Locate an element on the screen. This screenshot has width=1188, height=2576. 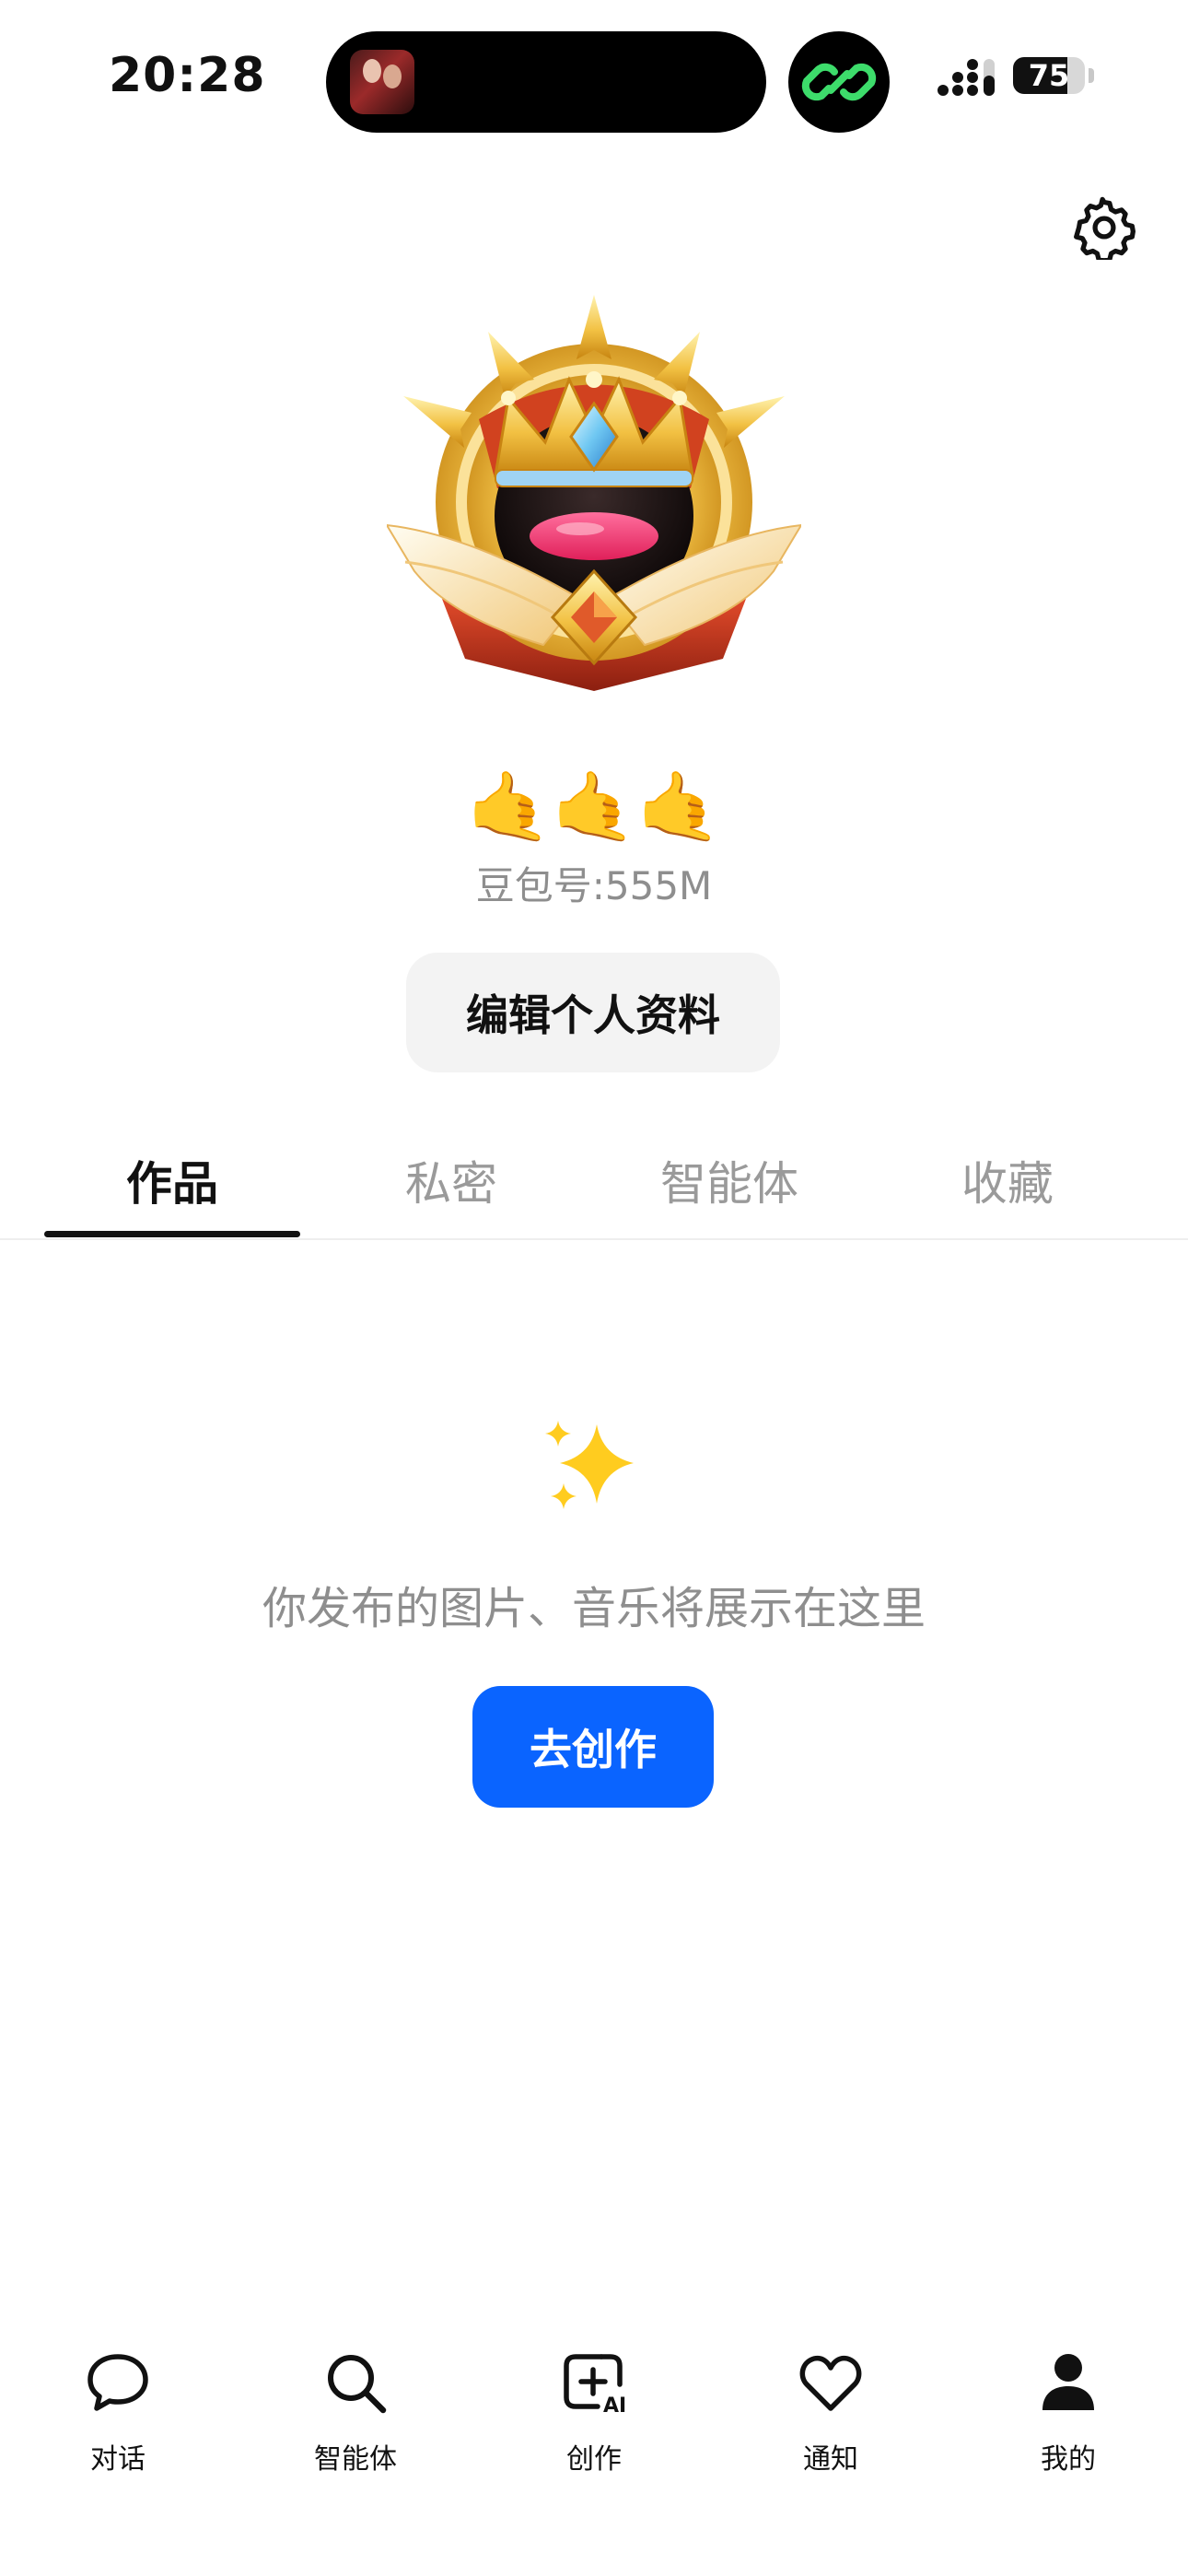
tab-agents: 智能体 is located at coordinates (729, 1180).